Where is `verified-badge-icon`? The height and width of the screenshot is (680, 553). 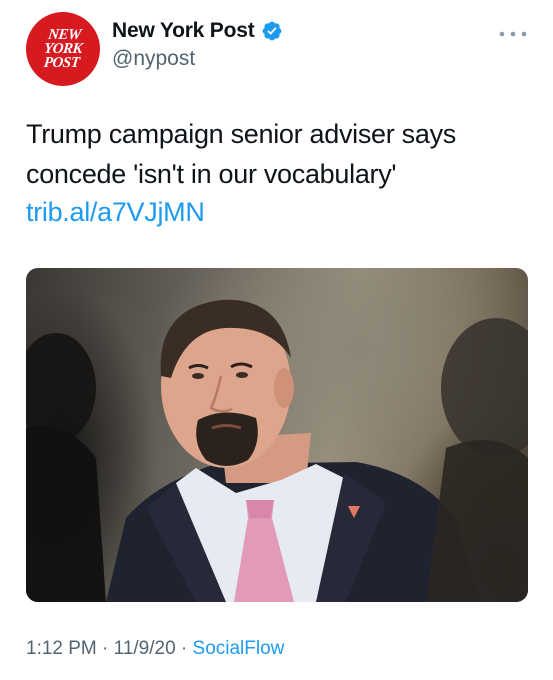
verified-badge-icon is located at coordinates (272, 31).